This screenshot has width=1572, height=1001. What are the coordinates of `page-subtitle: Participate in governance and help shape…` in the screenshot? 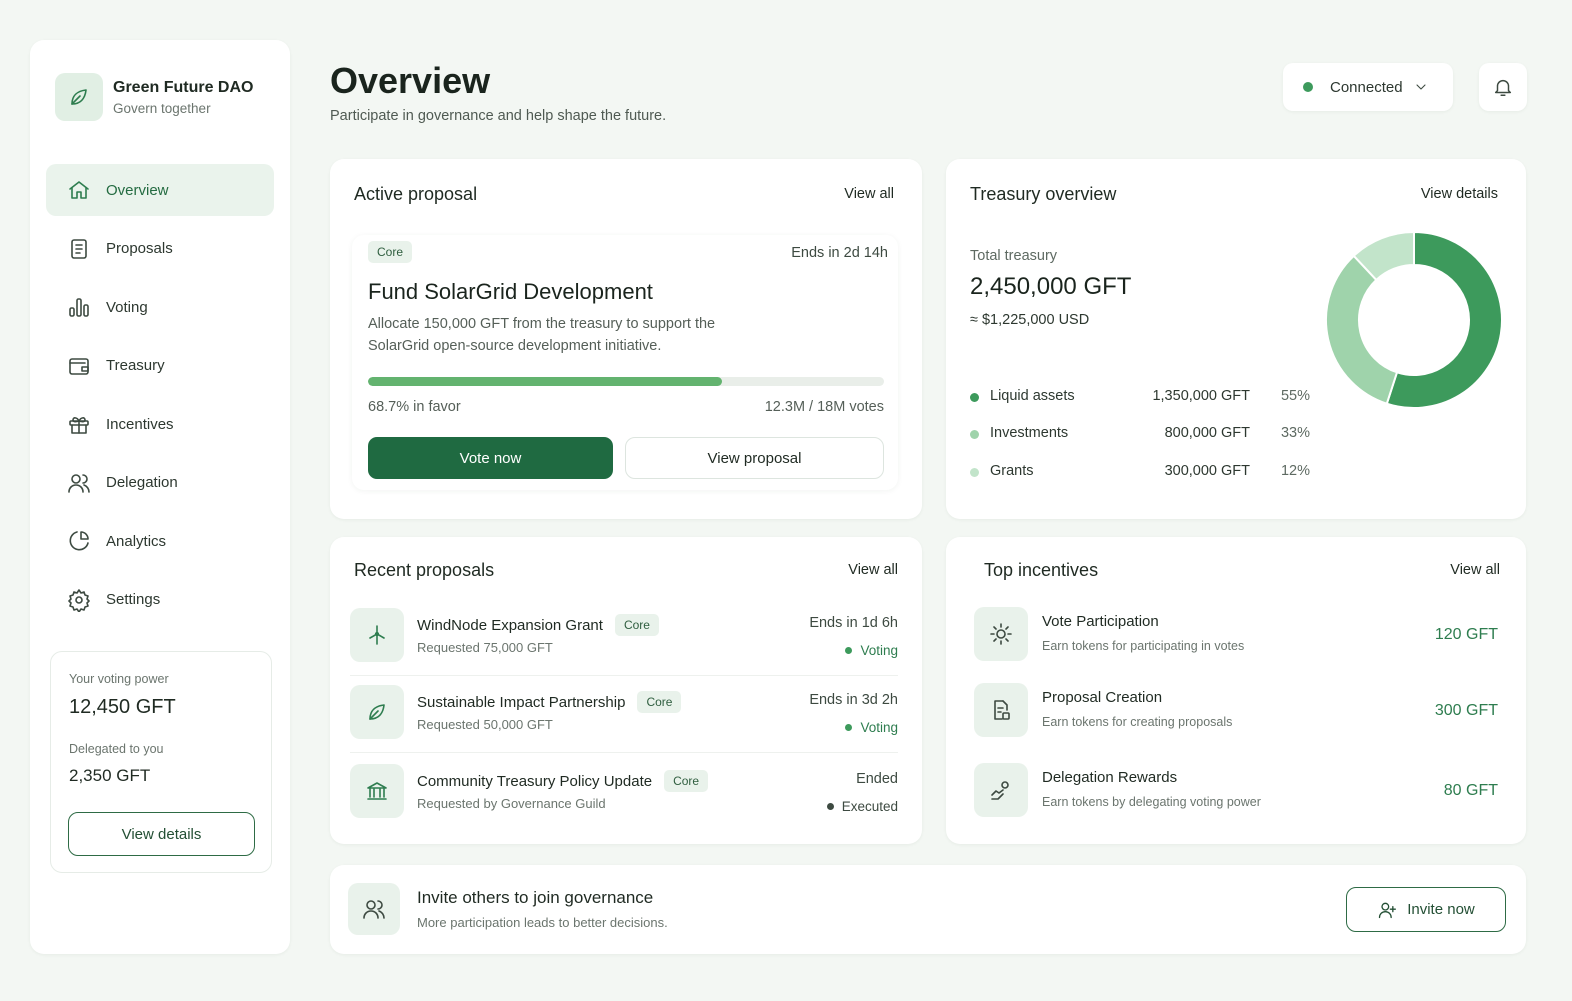 It's located at (498, 116).